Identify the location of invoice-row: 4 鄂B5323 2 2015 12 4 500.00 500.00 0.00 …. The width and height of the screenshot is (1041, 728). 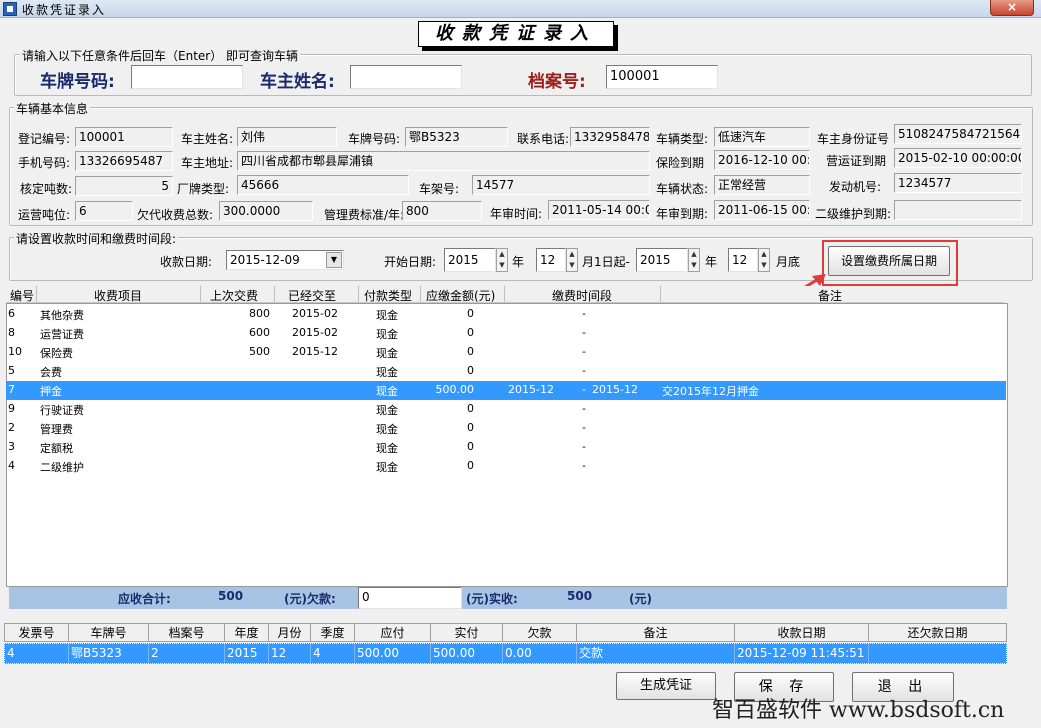
(505, 653).